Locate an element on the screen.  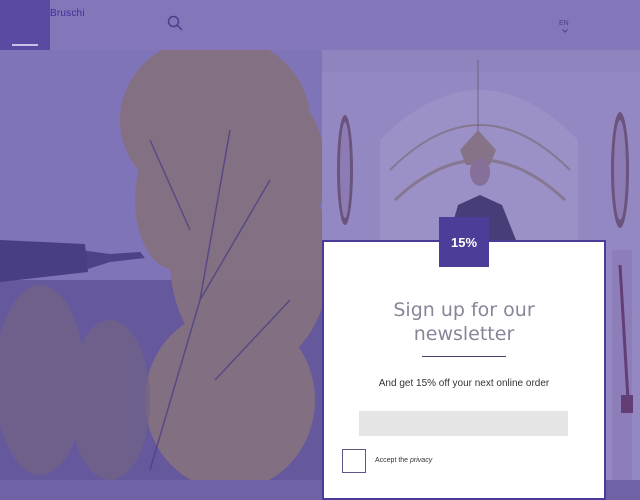
brand-logo: Bruschi is located at coordinates (67, 13).